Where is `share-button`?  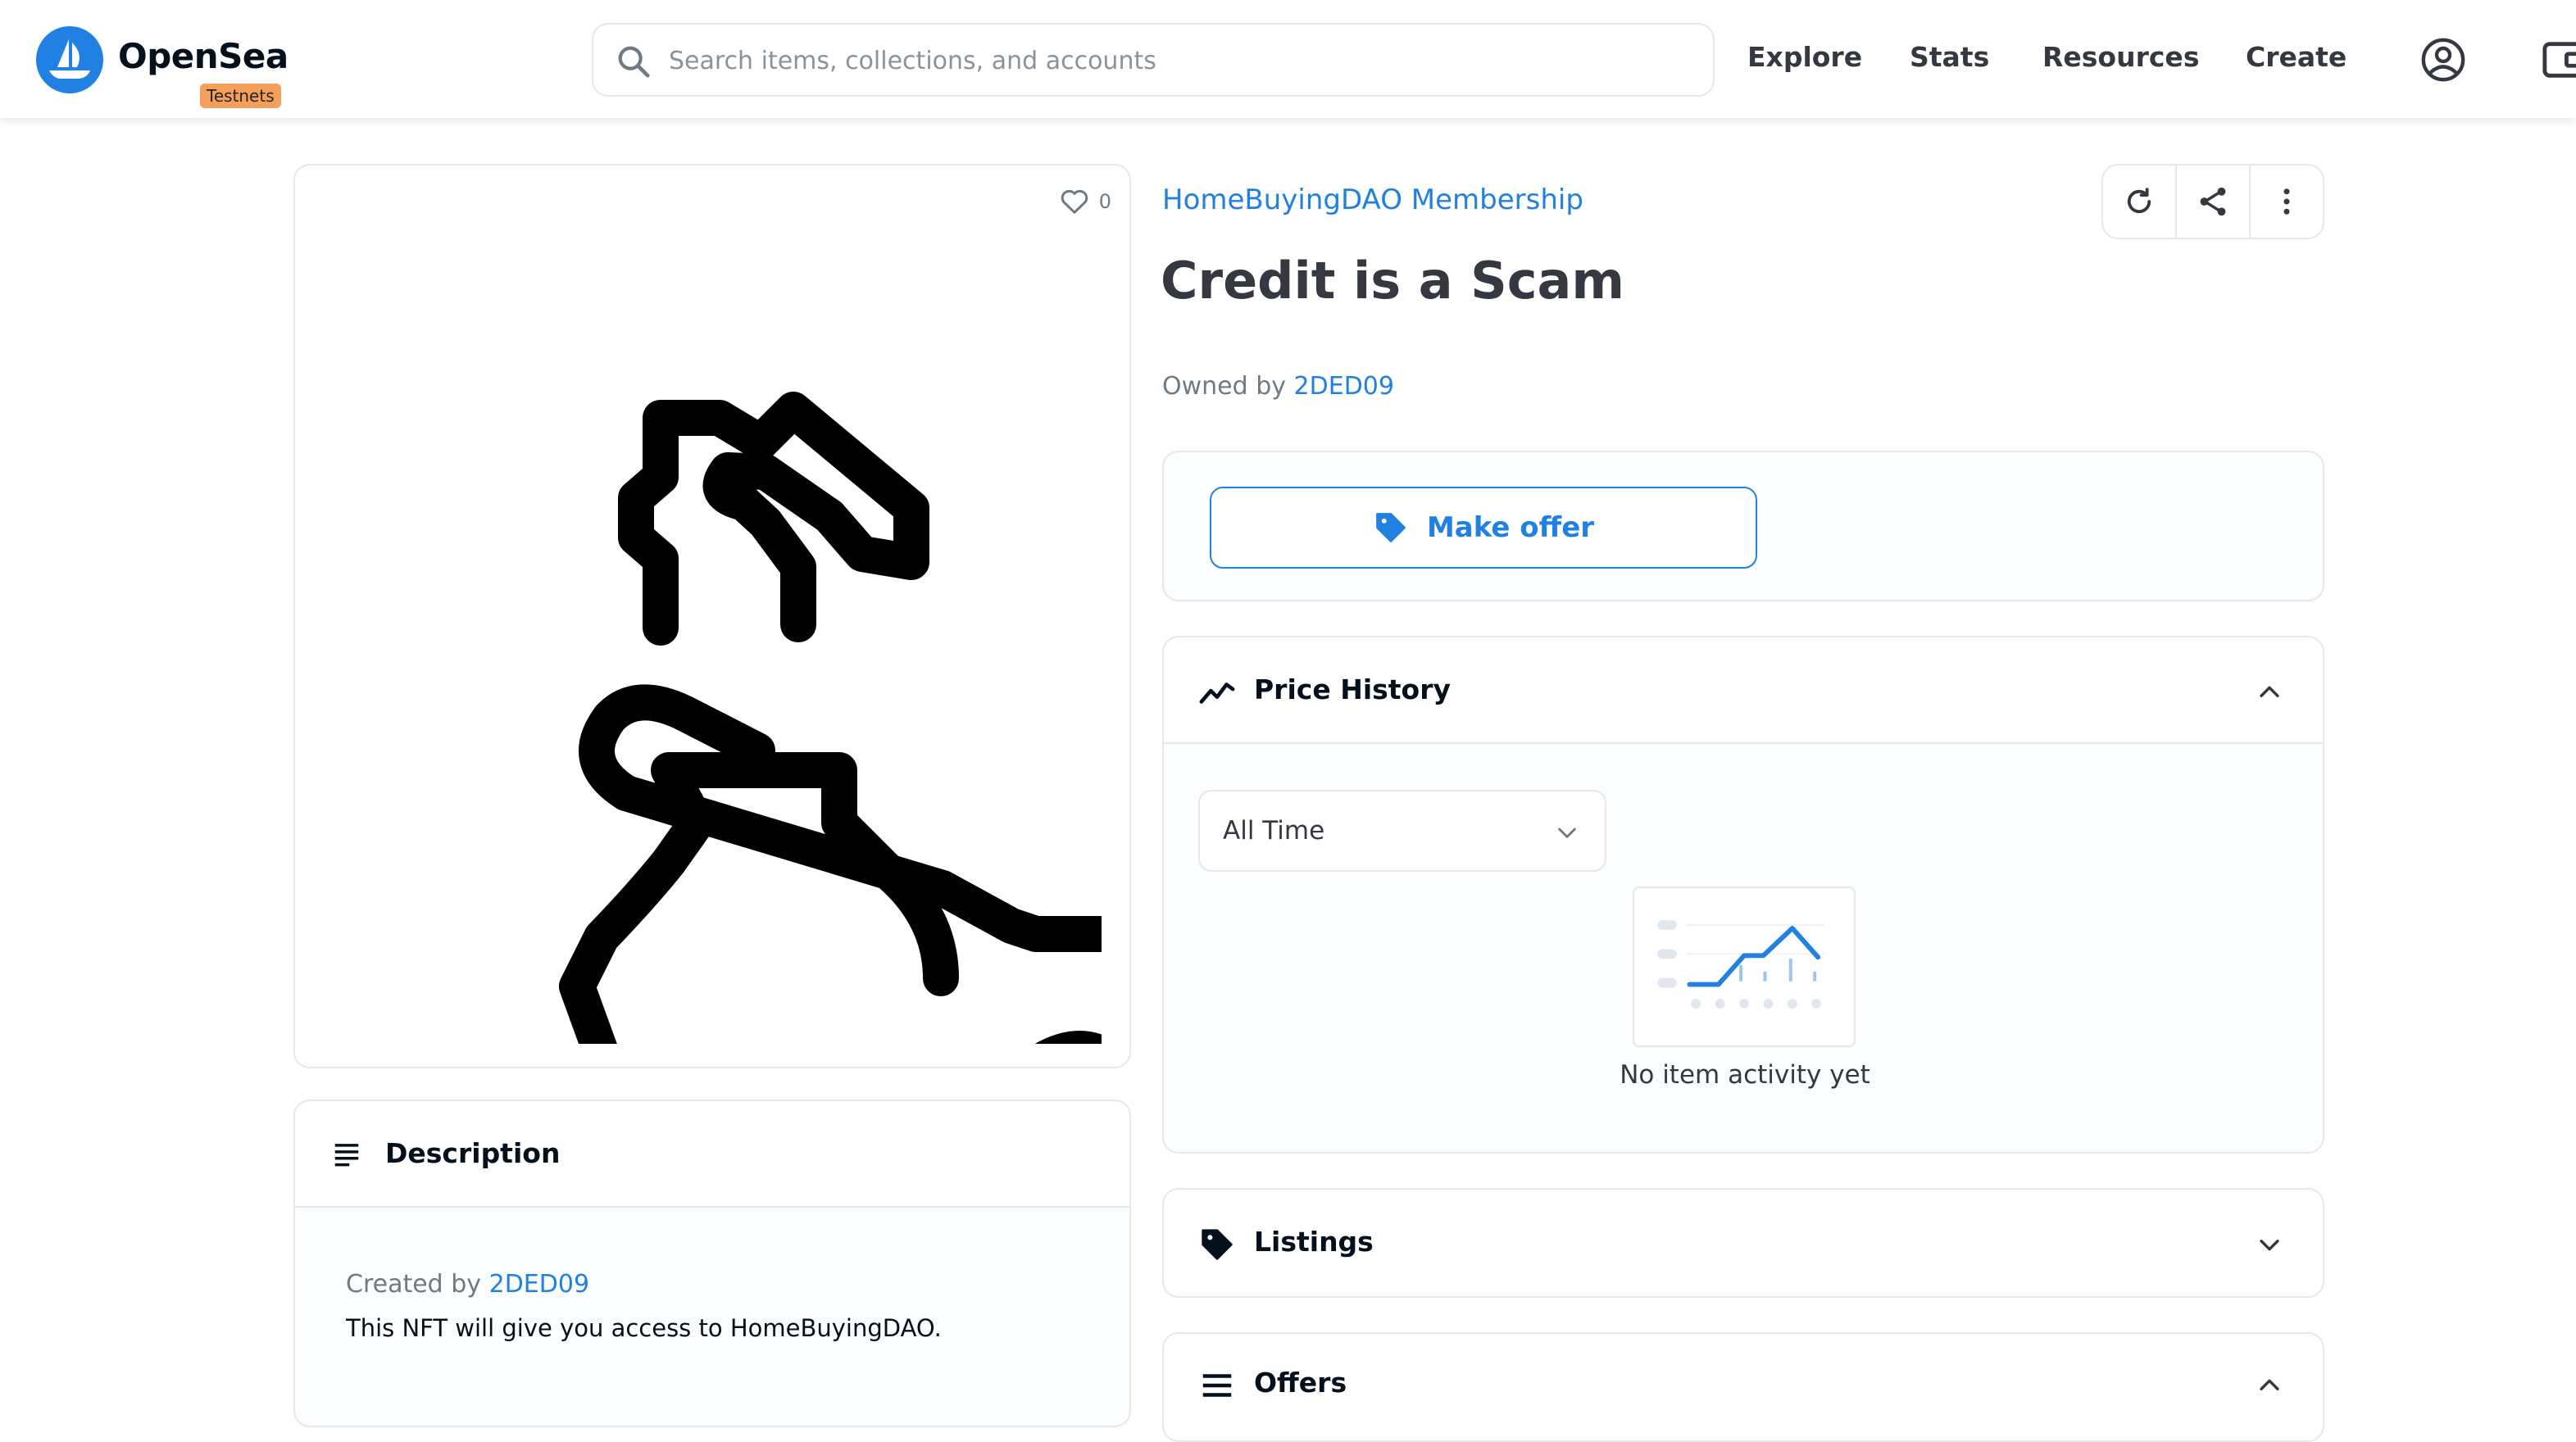 share-button is located at coordinates (2214, 202).